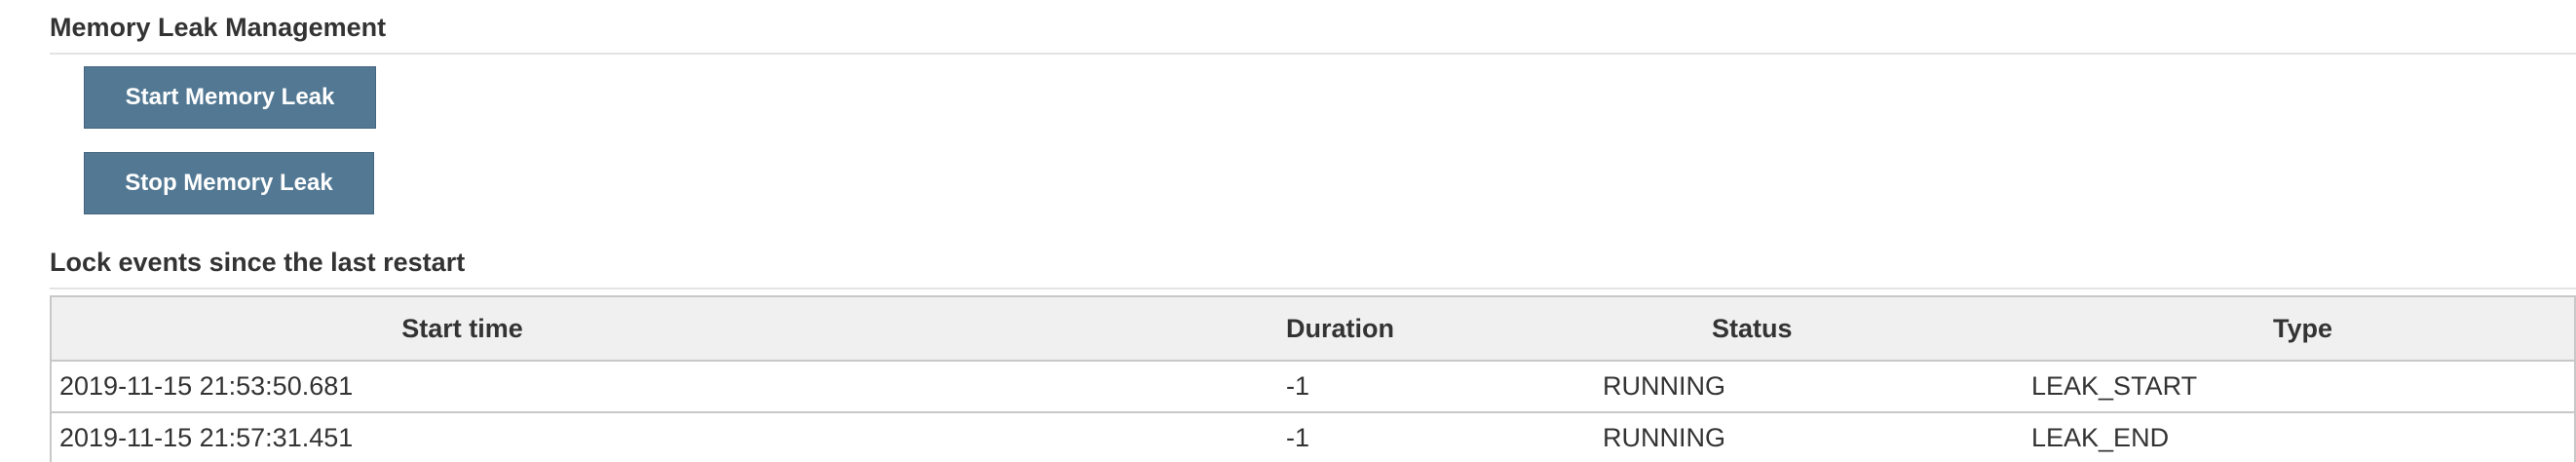 Image resolution: width=2576 pixels, height=462 pixels. I want to click on memory-leak-section-title: Memory Leak Management, so click(218, 27).